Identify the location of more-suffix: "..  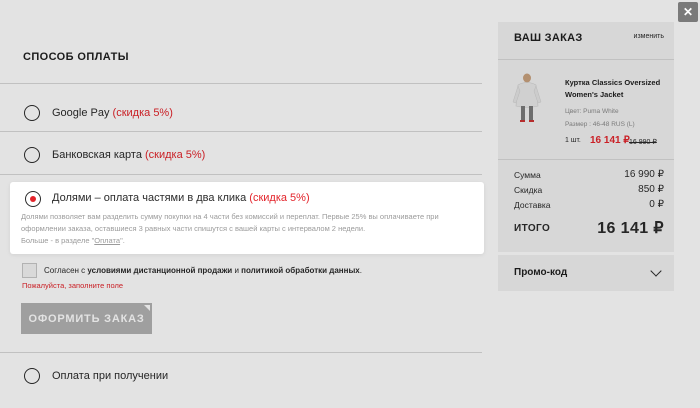
(122, 240).